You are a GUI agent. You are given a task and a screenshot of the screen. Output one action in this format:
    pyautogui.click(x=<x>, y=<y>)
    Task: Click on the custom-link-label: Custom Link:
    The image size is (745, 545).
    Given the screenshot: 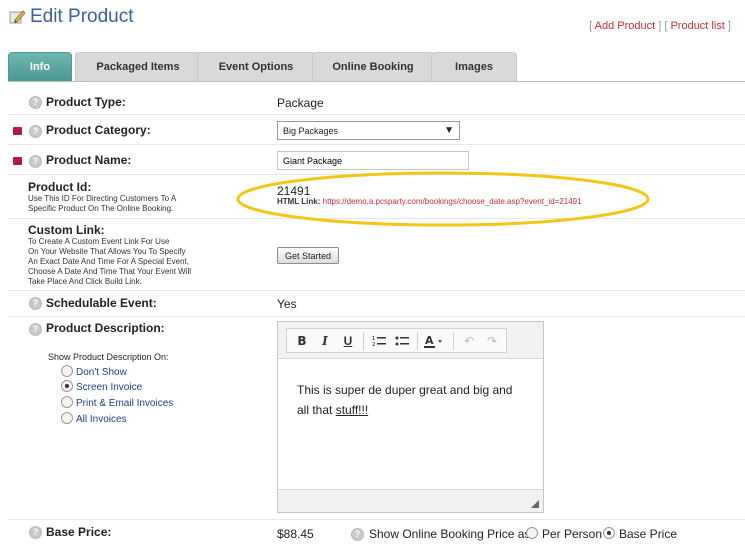 What is the action you would take?
    pyautogui.click(x=66, y=230)
    